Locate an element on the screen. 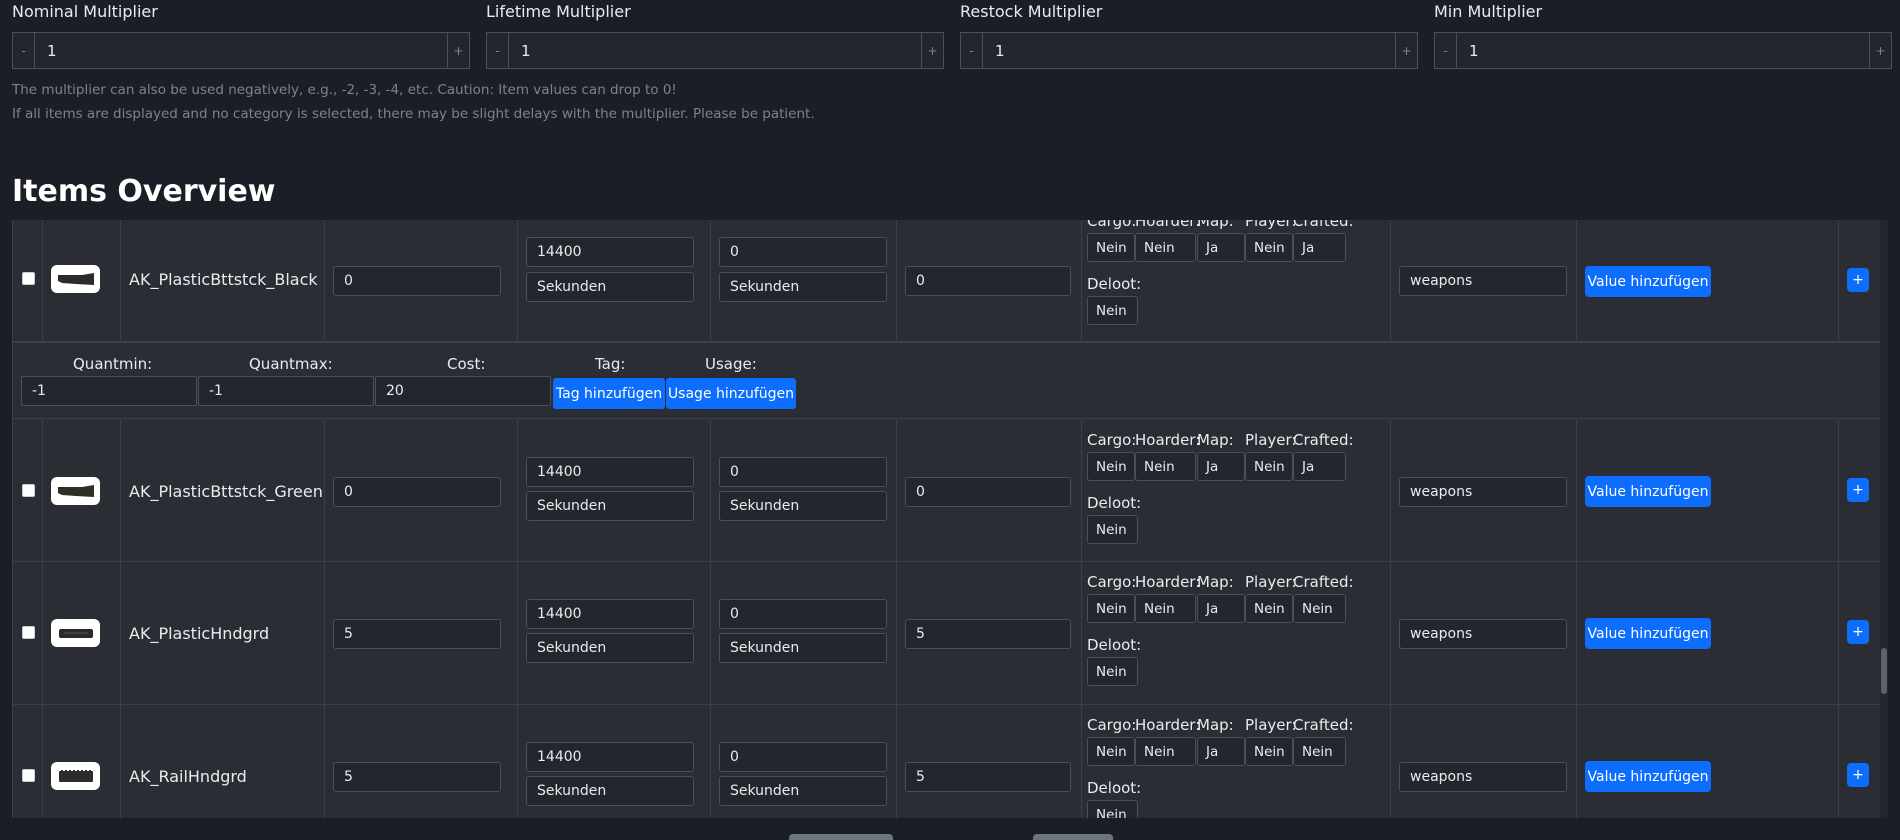  nominal-decrement-button: - is located at coordinates (23, 50).